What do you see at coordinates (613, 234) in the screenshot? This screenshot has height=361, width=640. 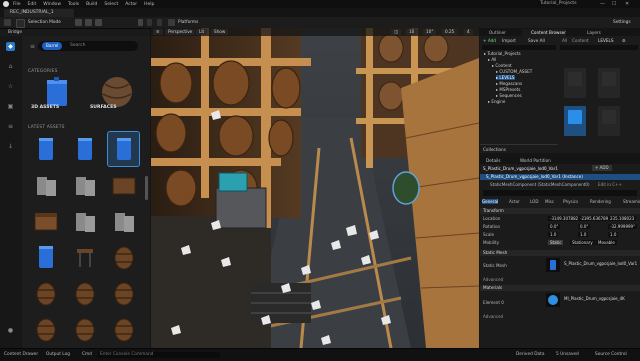 I see `scale-z: 1.0` at bounding box center [613, 234].